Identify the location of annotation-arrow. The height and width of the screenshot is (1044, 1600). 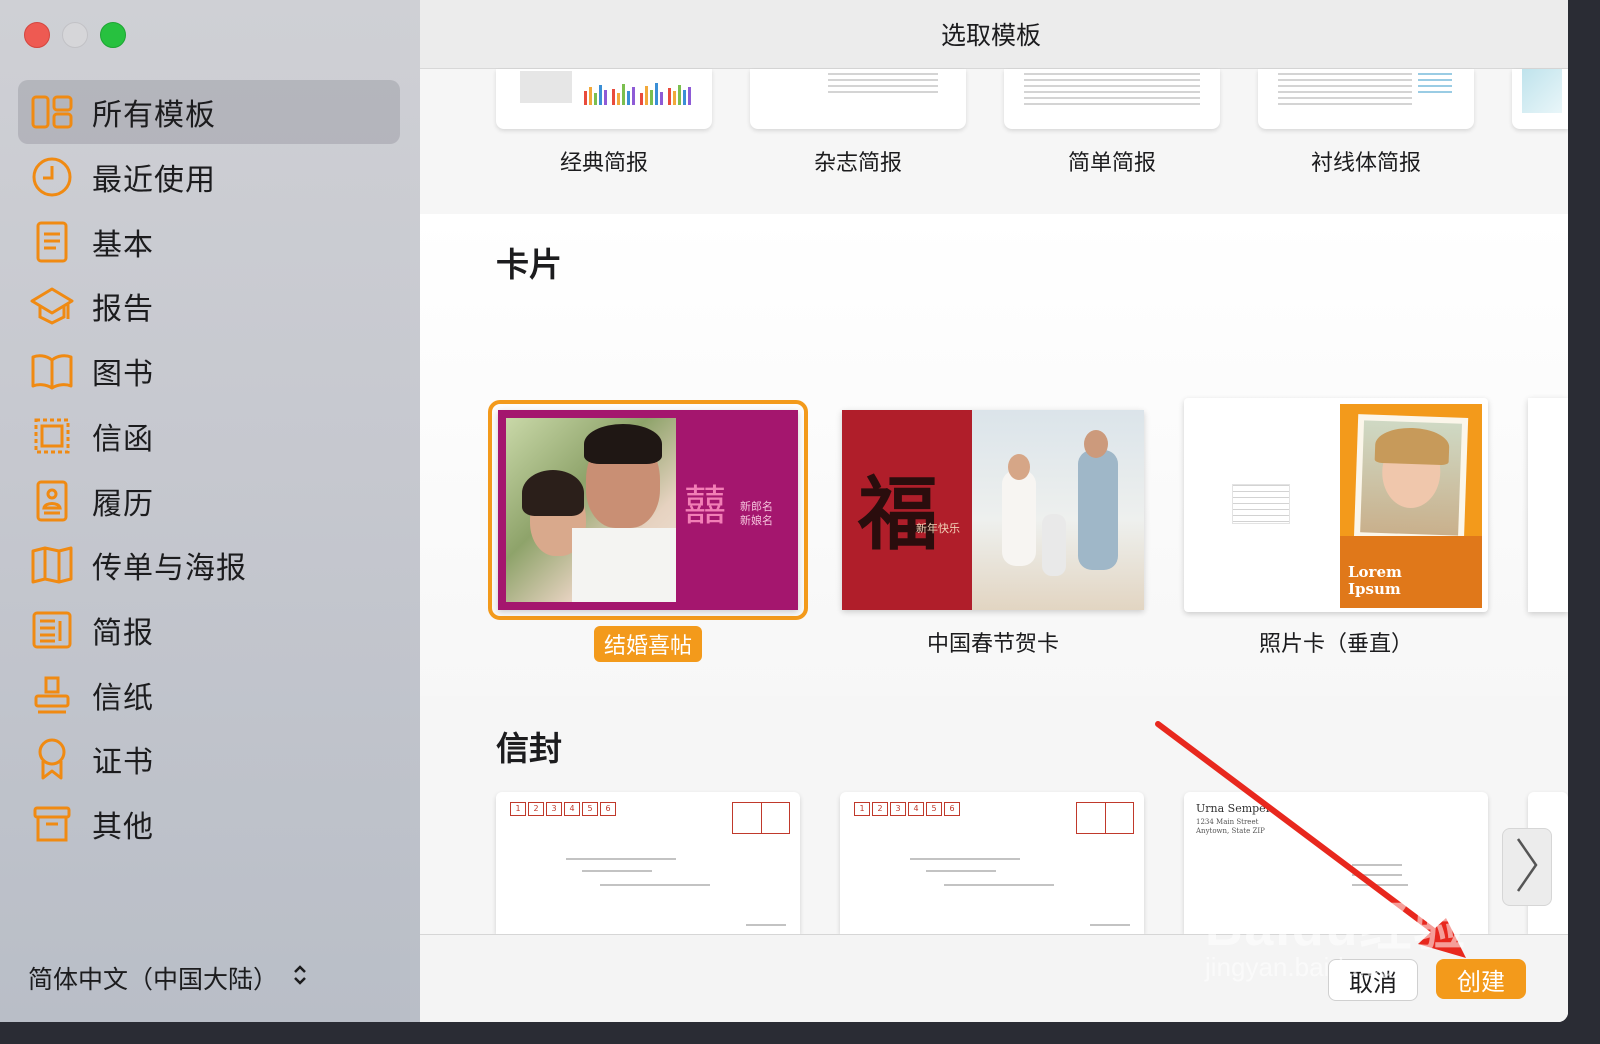
(1310, 839).